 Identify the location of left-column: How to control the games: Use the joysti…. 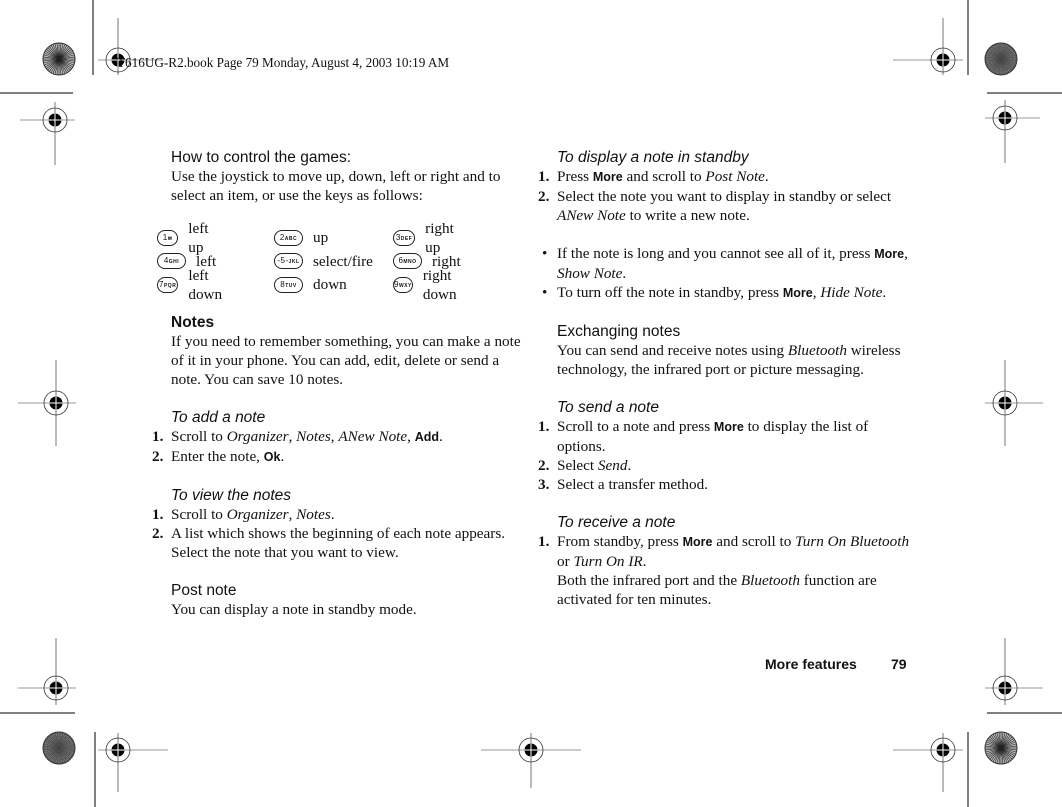
(351, 176).